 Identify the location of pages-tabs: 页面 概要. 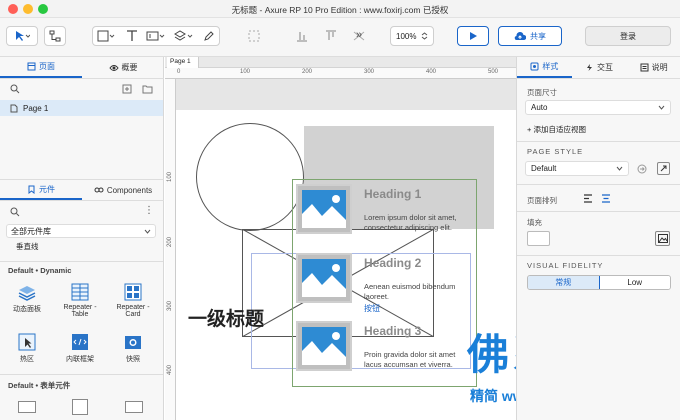
(82, 68).